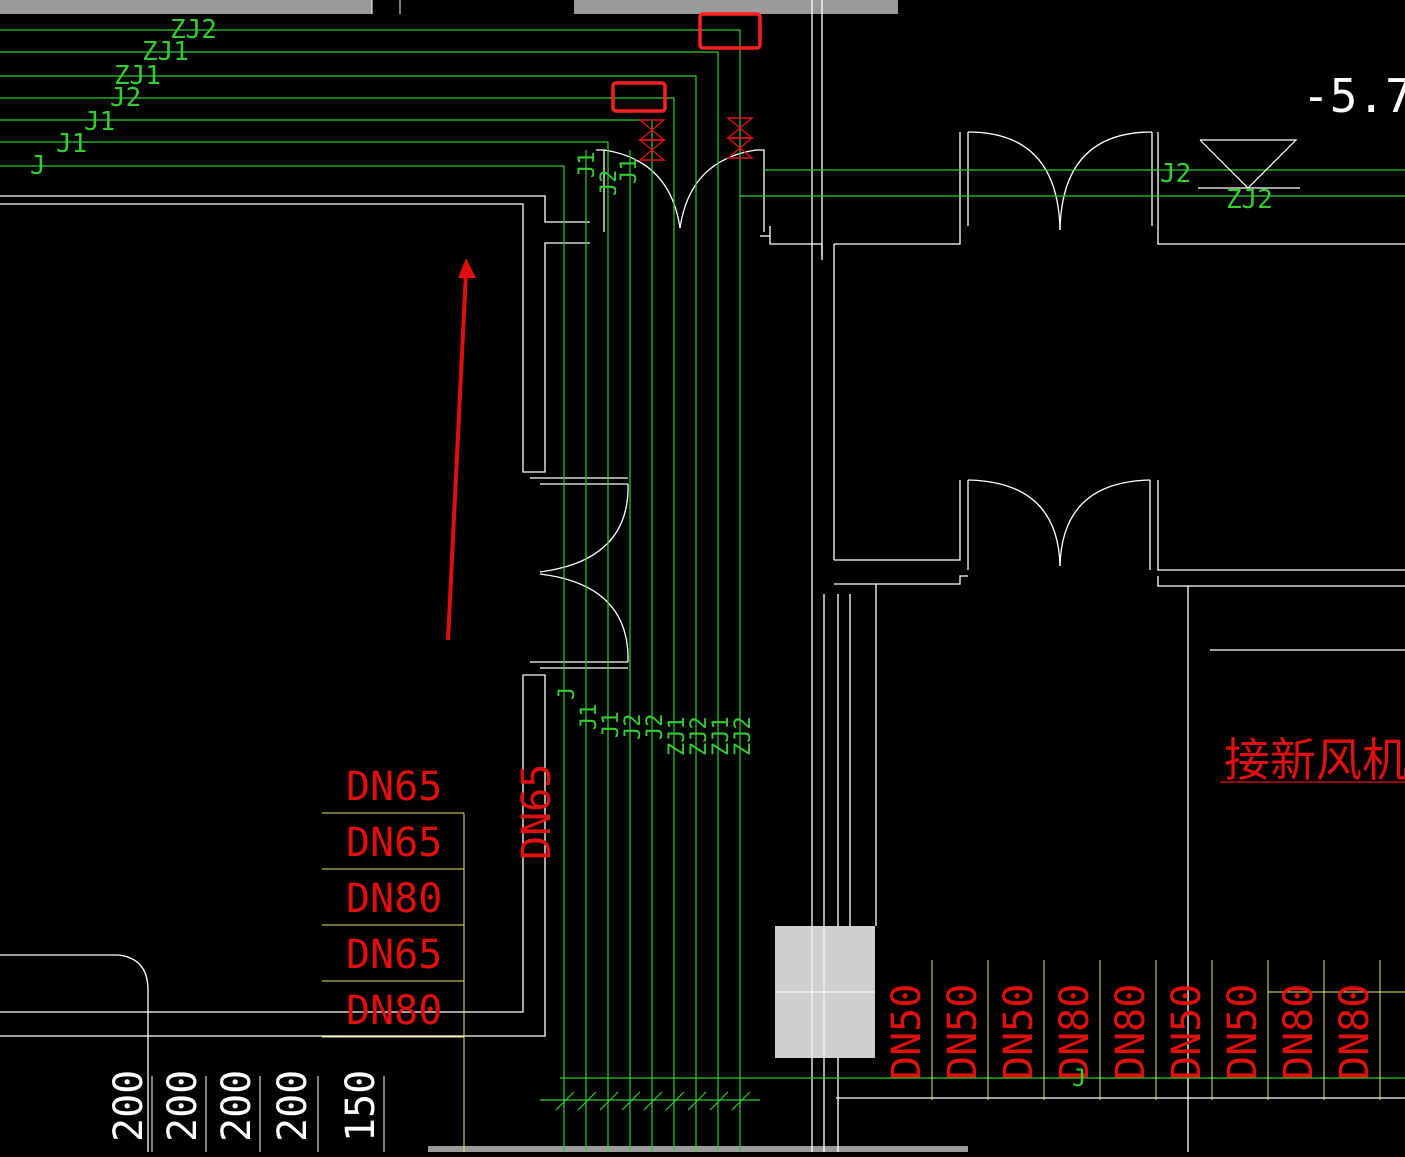 Image resolution: width=1405 pixels, height=1157 pixels. What do you see at coordinates (1079, 1078) in the screenshot?
I see `pipe-label-bottom-j: J` at bounding box center [1079, 1078].